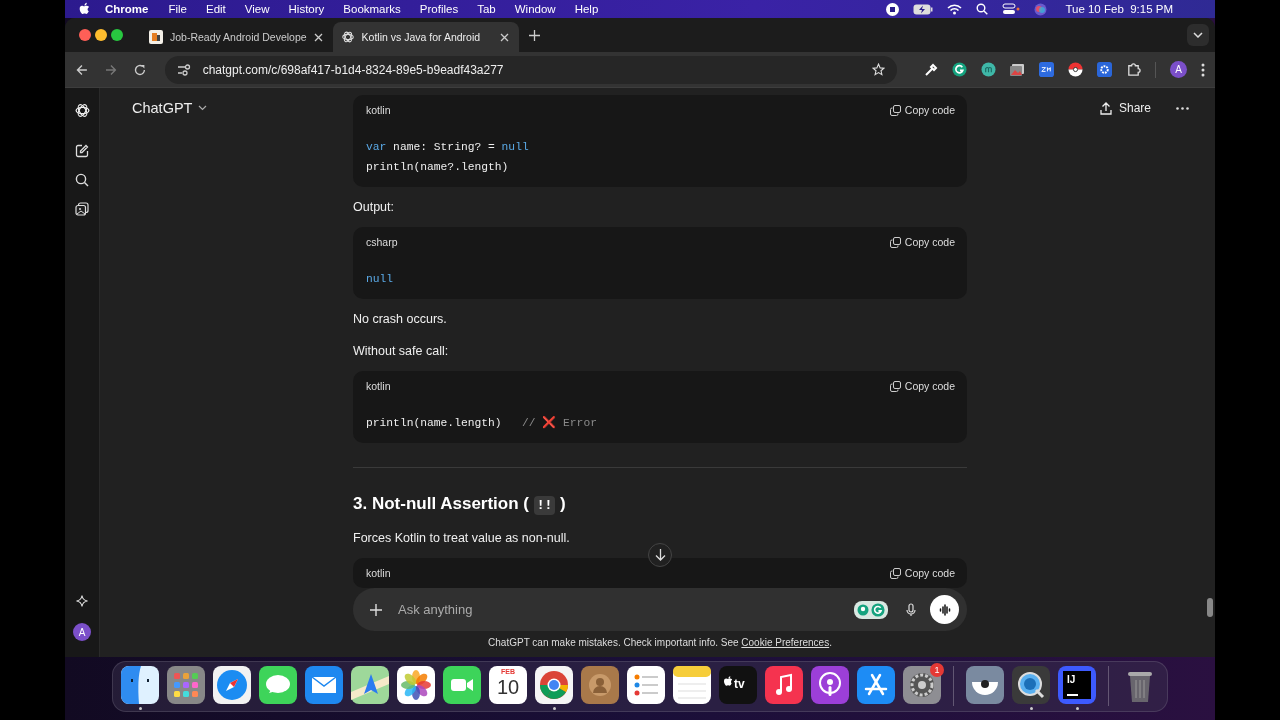  I want to click on letter-m-extension-icon, so click(988, 69).